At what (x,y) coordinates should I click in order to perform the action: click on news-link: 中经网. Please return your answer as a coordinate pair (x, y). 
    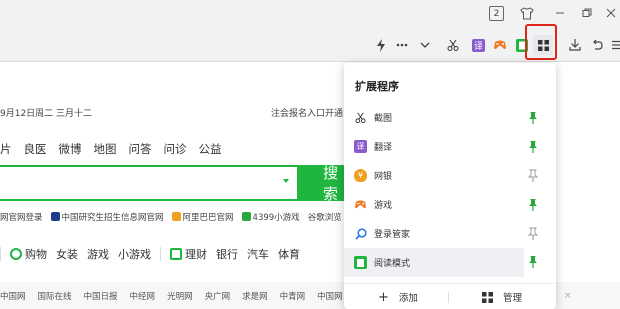
    Looking at the image, I should click on (143, 296).